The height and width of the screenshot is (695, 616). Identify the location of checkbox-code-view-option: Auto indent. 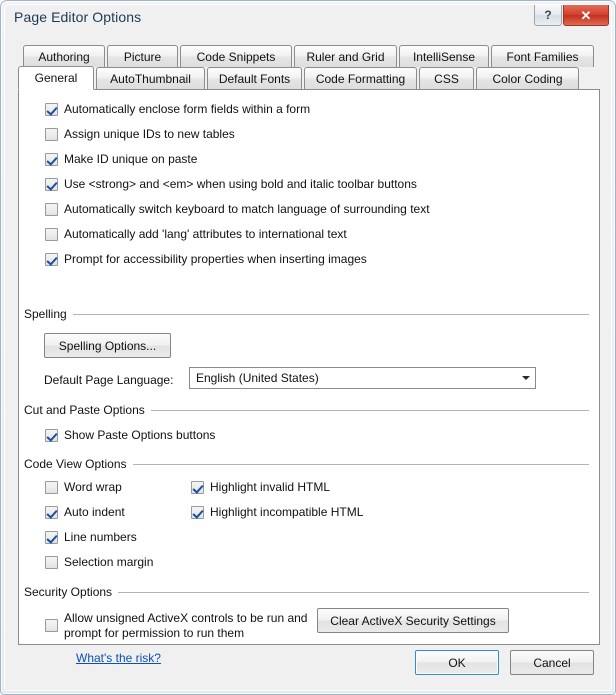
(85, 512).